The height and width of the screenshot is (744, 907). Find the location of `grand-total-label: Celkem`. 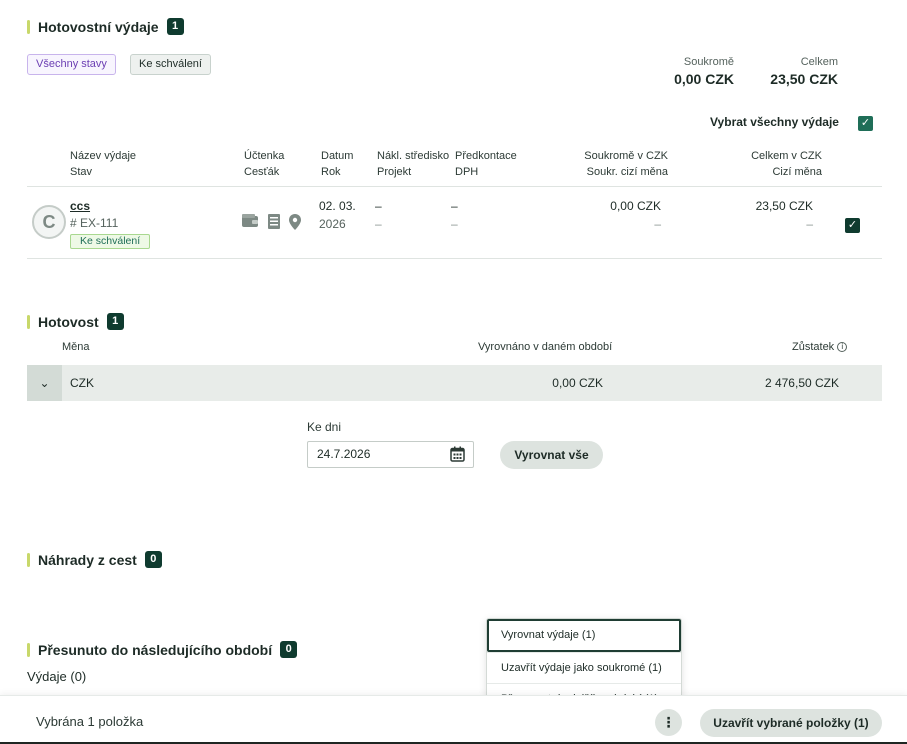

grand-total-label: Celkem is located at coordinates (819, 62).